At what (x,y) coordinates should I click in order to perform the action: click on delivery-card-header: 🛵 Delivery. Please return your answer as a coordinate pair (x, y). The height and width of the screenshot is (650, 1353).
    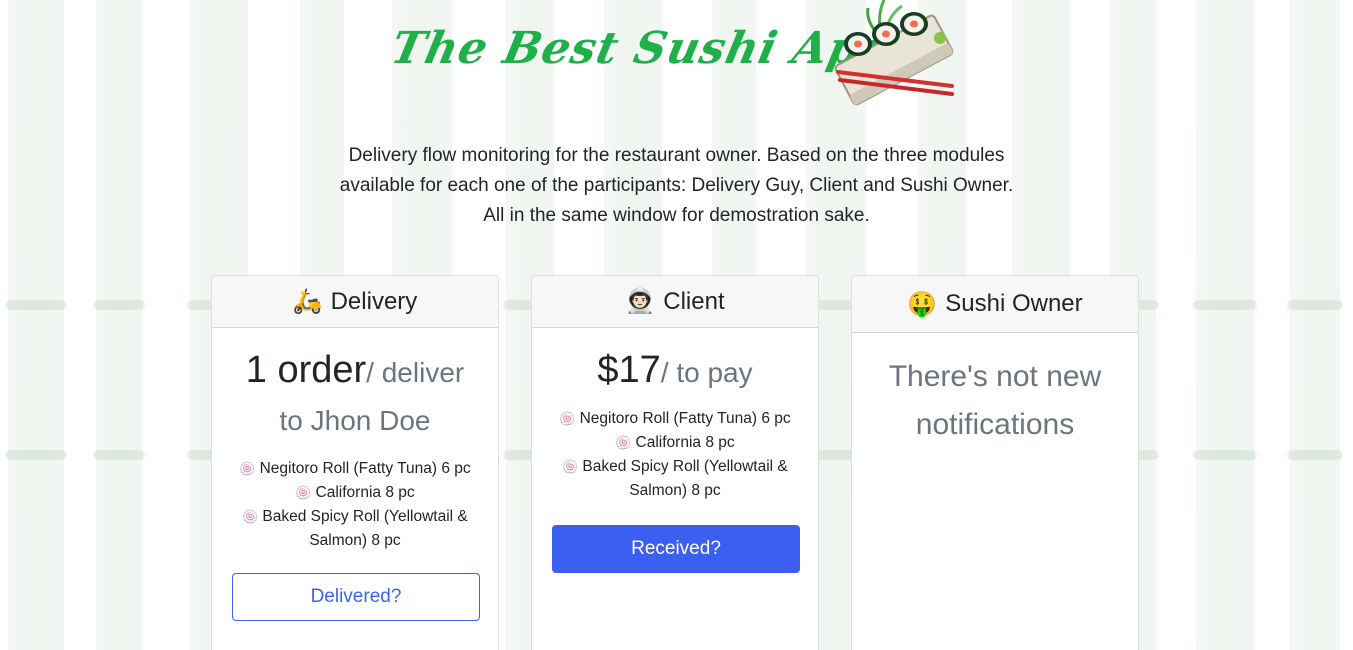
    Looking at the image, I should click on (355, 302).